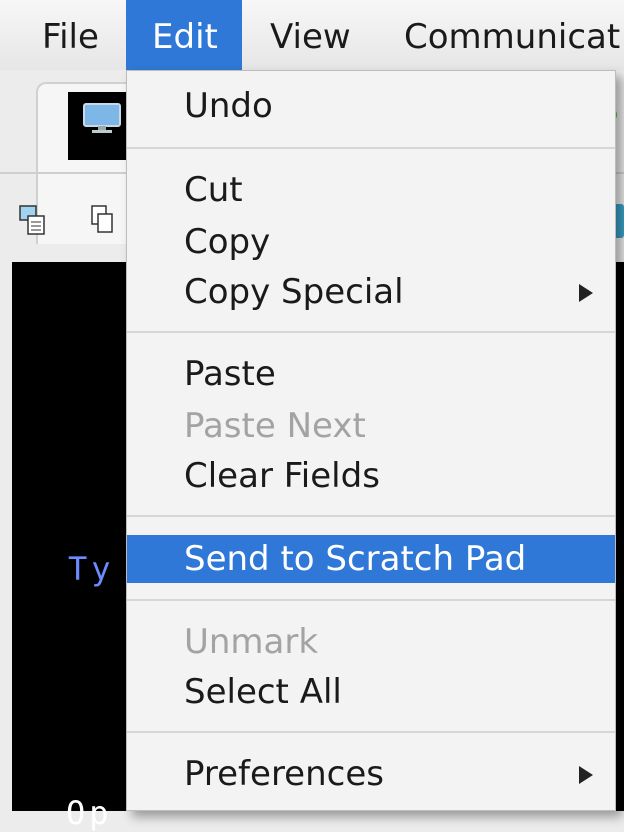  Describe the element at coordinates (184, 35) in the screenshot. I see `menu-edit: Edit` at that location.